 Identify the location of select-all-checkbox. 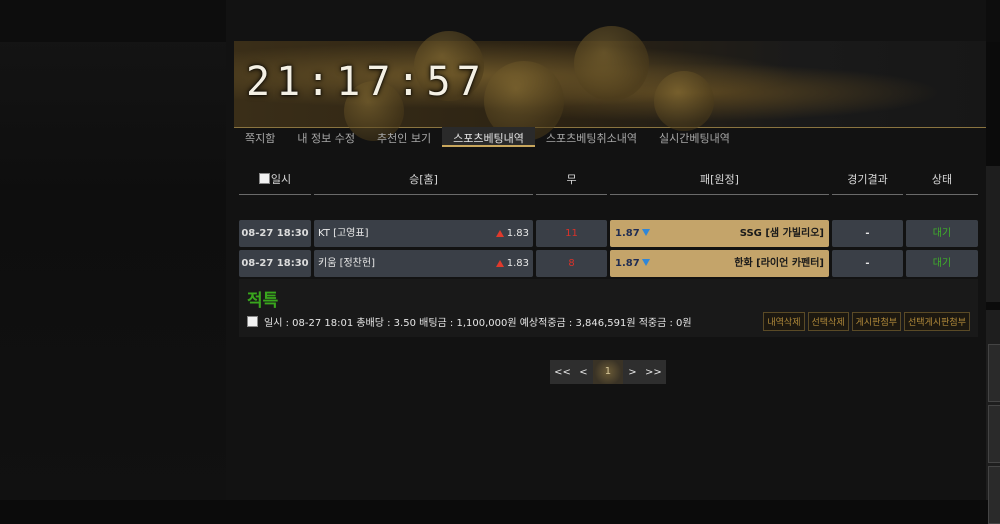
(264, 178).